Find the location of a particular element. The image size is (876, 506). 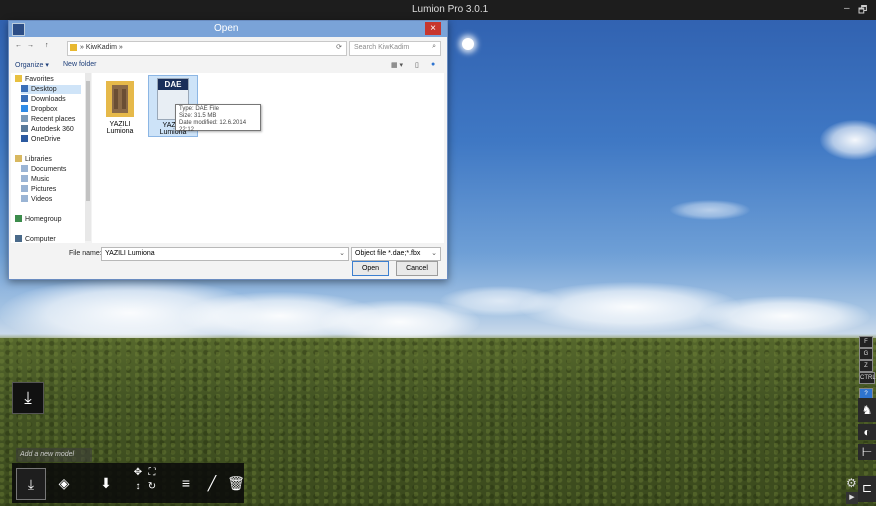

person-icon: ♞ is located at coordinates (867, 410).